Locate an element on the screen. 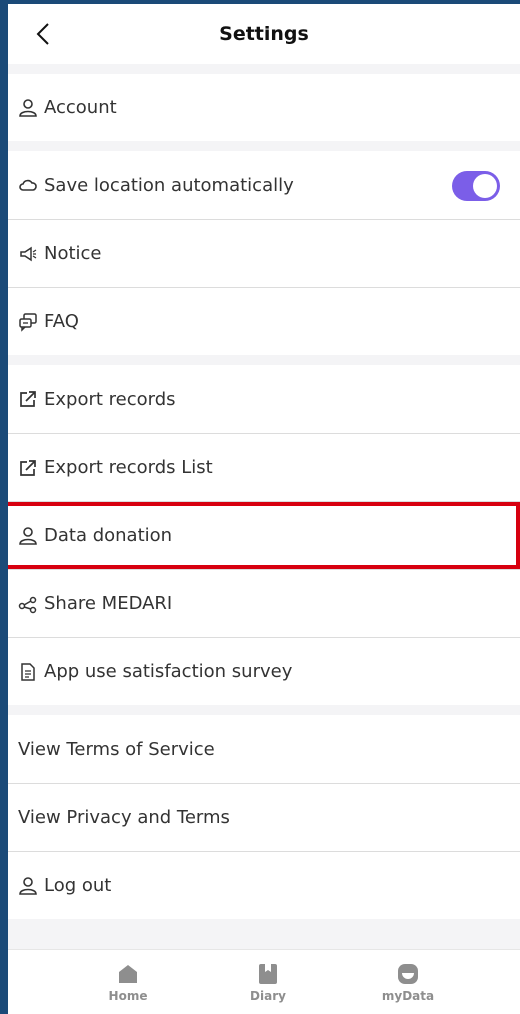  faq-label: FAQ is located at coordinates (61, 321).